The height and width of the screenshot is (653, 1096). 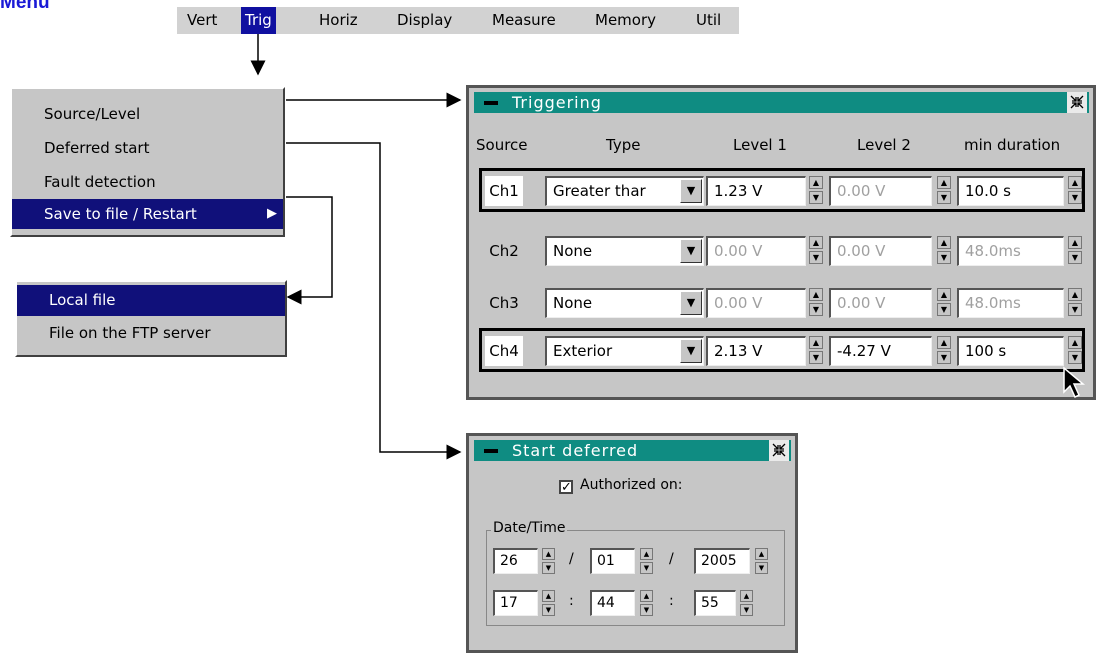 I want to click on year-spinner: ▲ ▼, so click(x=761, y=561).